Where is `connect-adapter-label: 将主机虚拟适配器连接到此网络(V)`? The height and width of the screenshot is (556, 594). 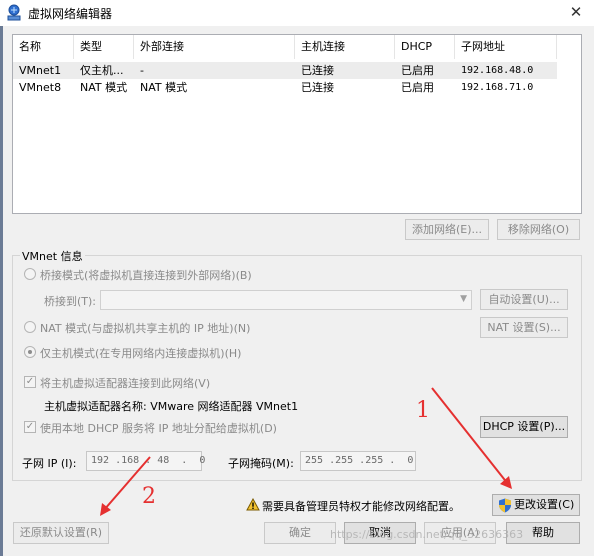 connect-adapter-label: 将主机虚拟适配器连接到此网络(V) is located at coordinates (125, 383).